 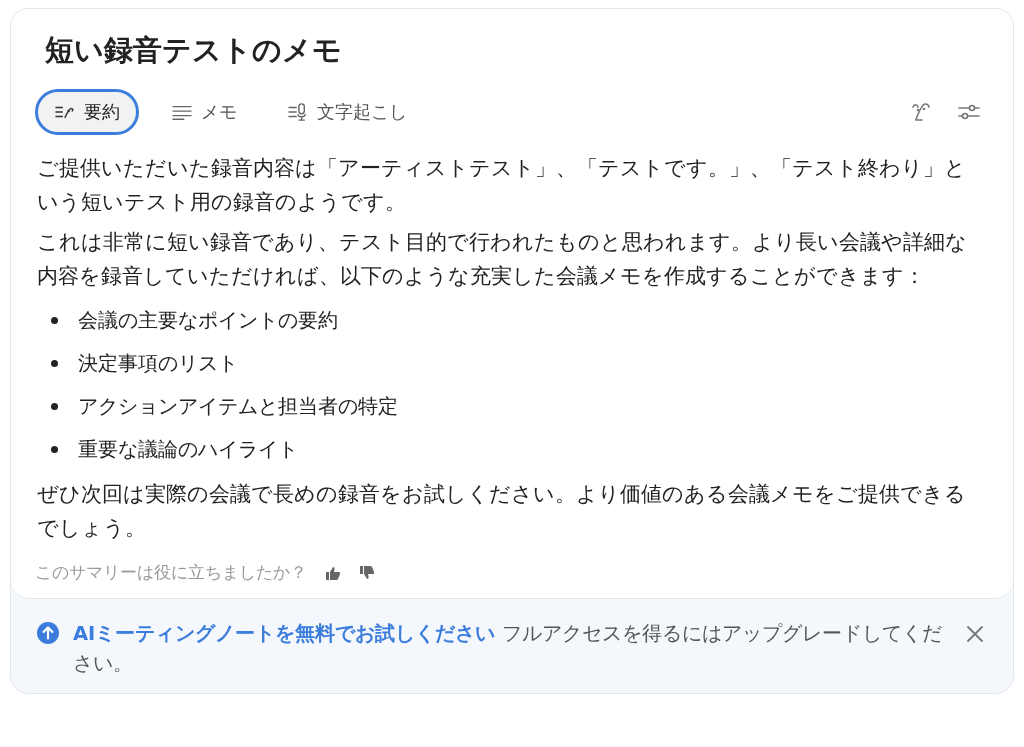 I want to click on bullet-text: アクションアイテムと担当者の特定, so click(x=238, y=406).